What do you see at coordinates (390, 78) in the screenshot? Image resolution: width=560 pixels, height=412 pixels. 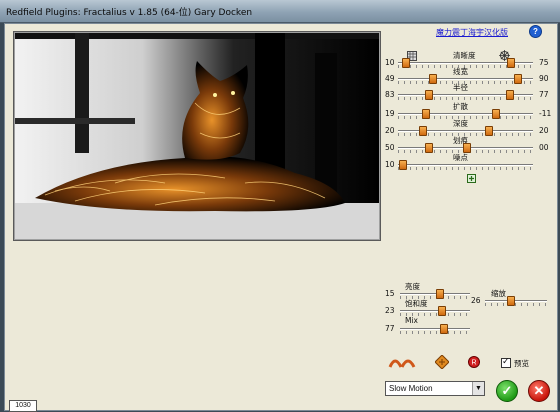 I see `left-value: 49` at bounding box center [390, 78].